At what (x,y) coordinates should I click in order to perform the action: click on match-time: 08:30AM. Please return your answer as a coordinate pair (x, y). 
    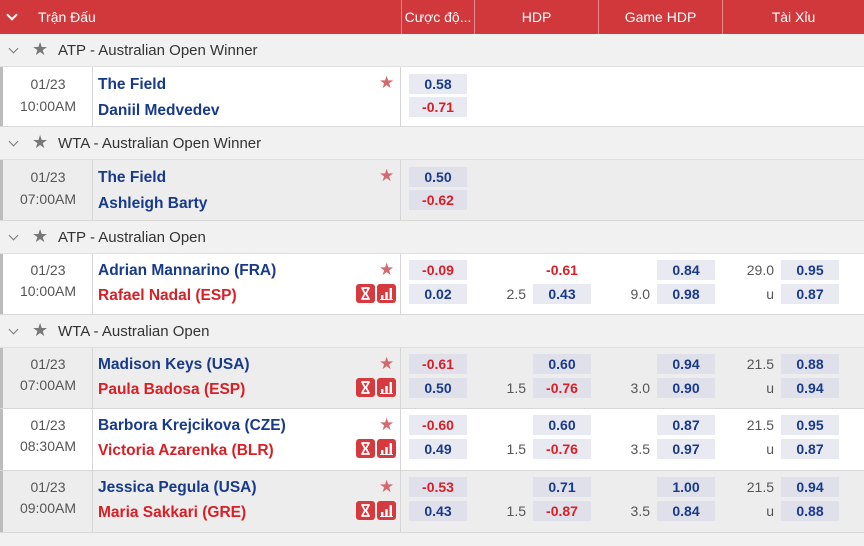
    Looking at the image, I should click on (48, 446).